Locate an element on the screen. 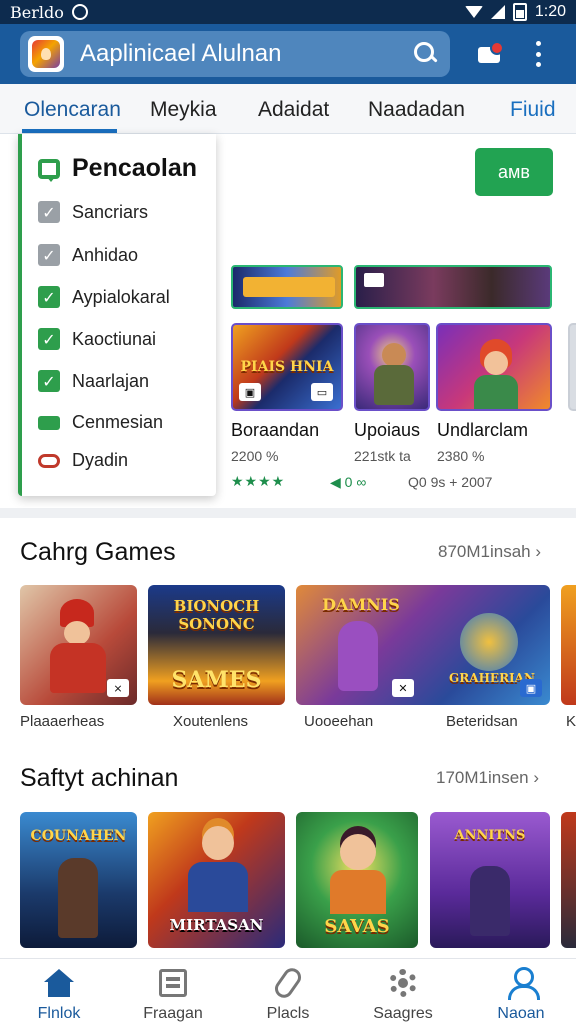 Image resolution: width=576 pixels, height=1024 pixels. see-more-link: 870M1insah › is located at coordinates (489, 552).